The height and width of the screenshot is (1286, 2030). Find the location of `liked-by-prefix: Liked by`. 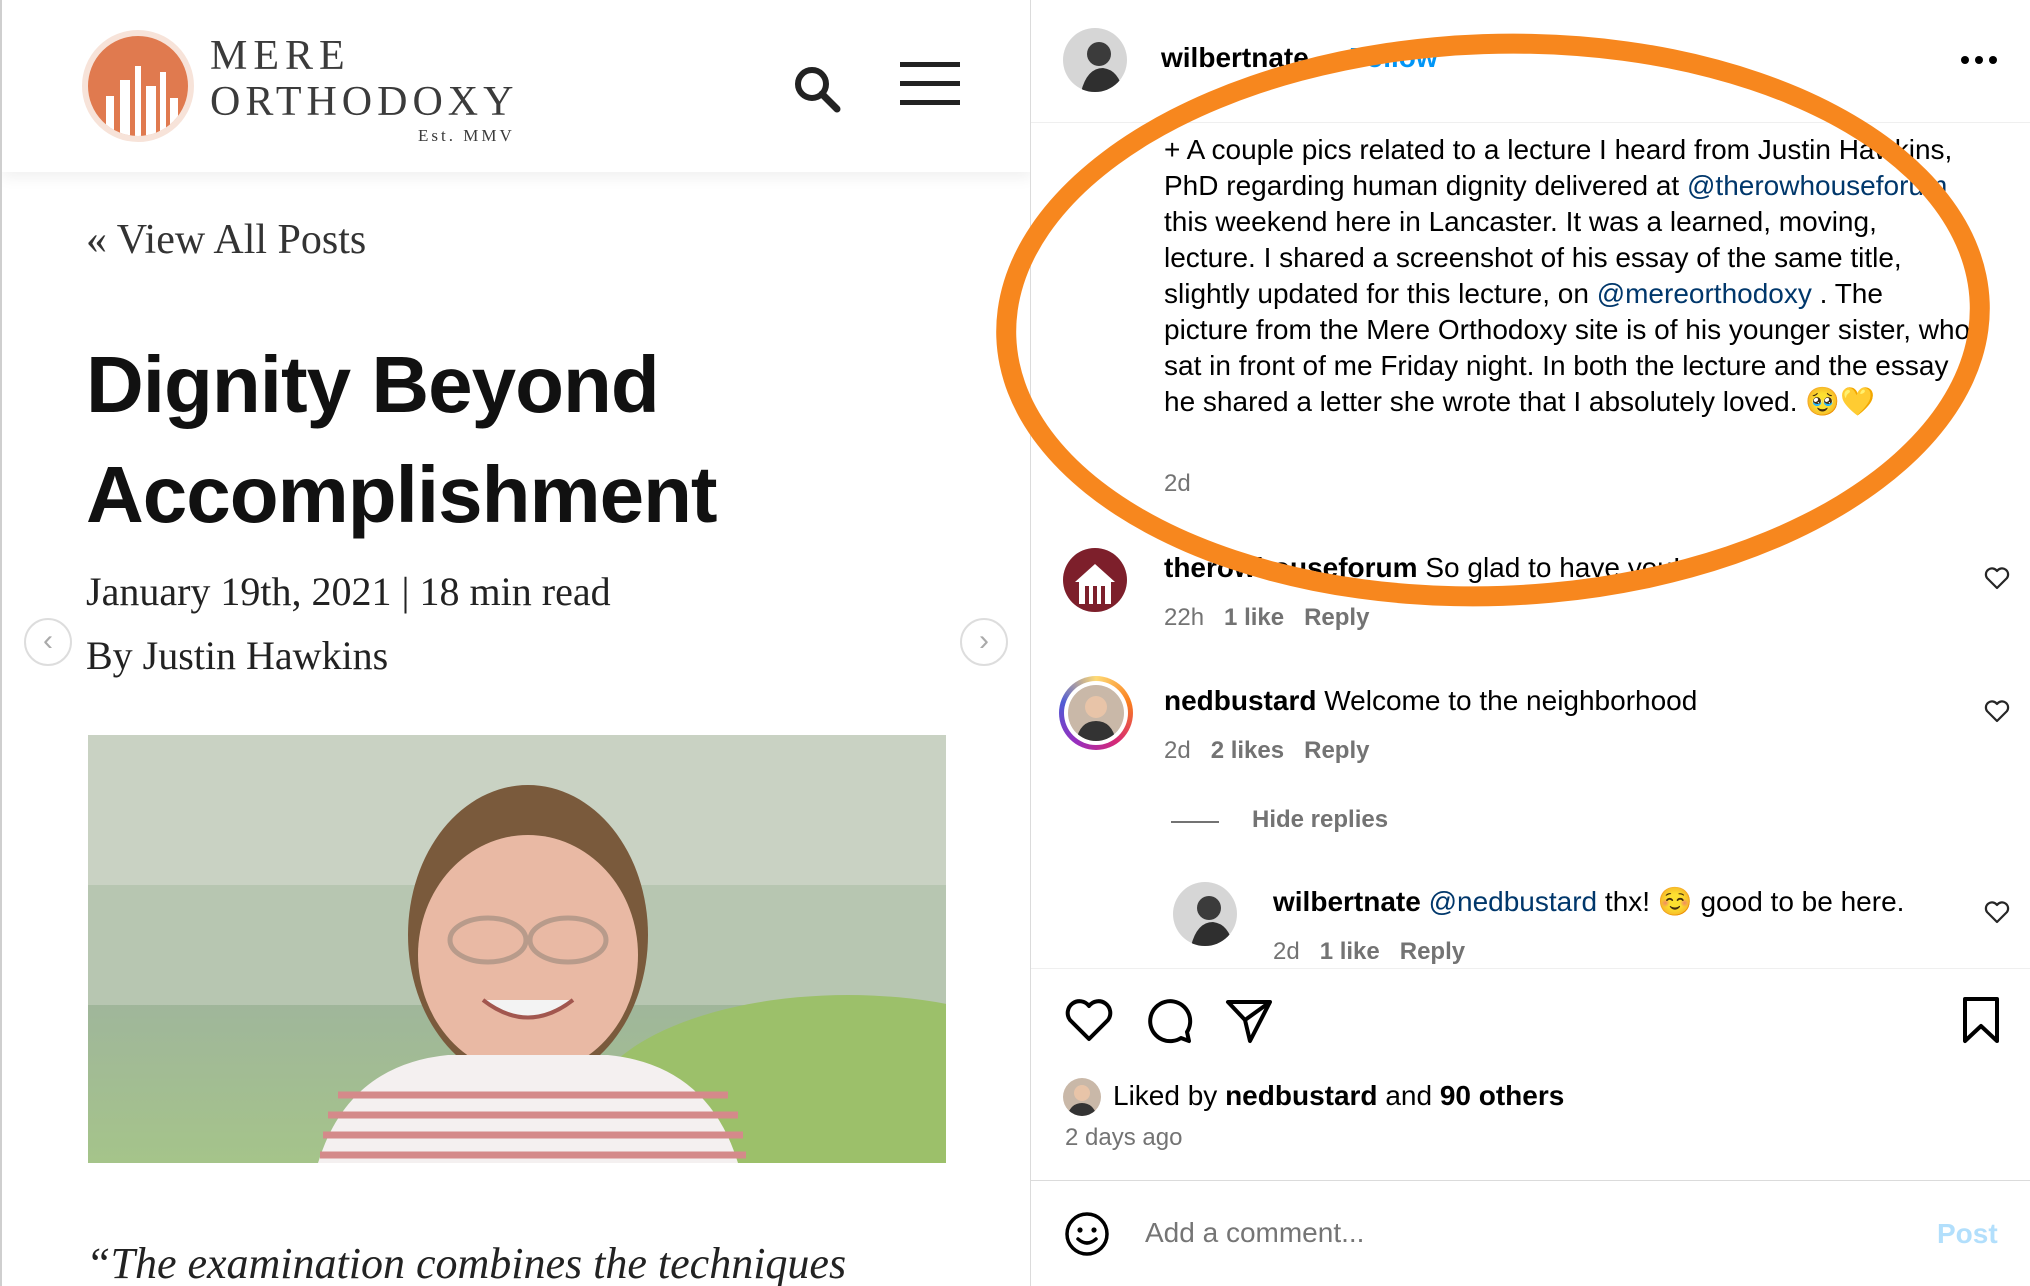

liked-by-prefix: Liked by is located at coordinates (1169, 1095).